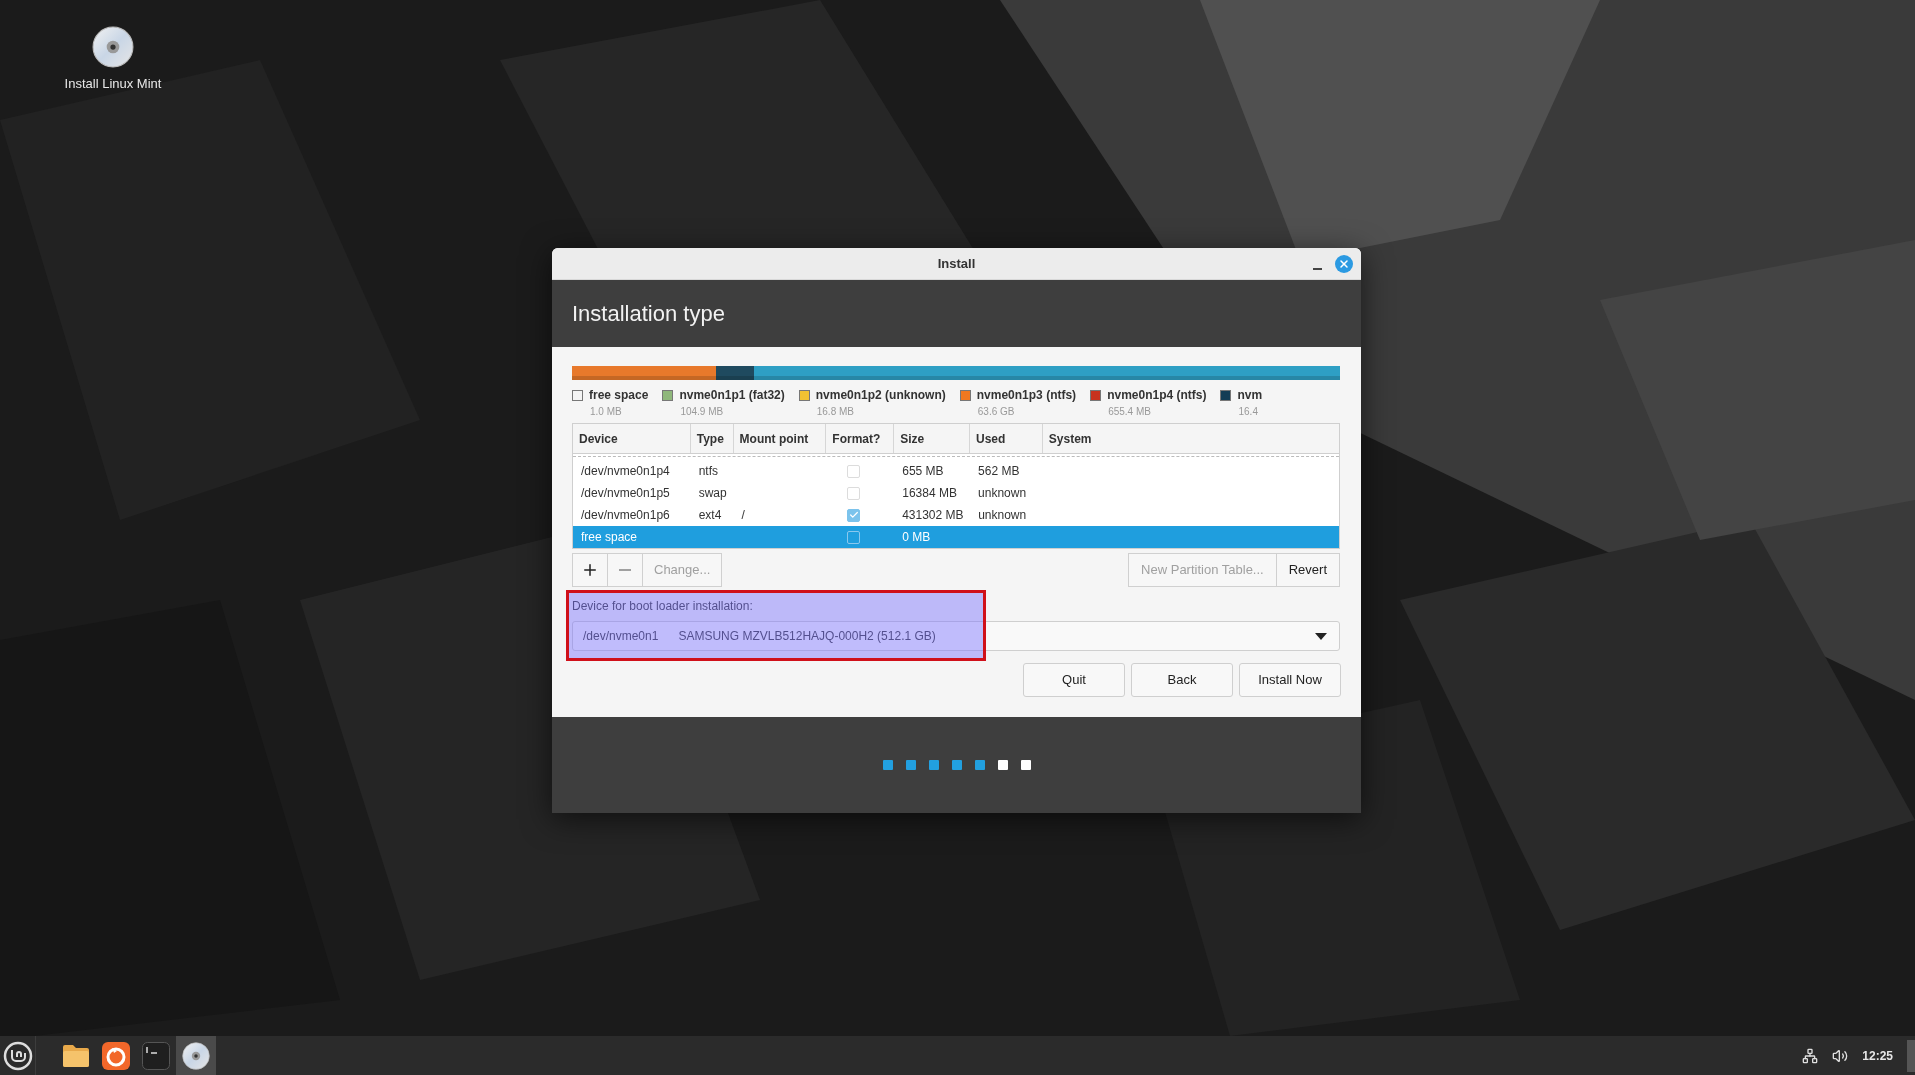  Describe the element at coordinates (1006, 438) in the screenshot. I see `column-header: Used` at that location.